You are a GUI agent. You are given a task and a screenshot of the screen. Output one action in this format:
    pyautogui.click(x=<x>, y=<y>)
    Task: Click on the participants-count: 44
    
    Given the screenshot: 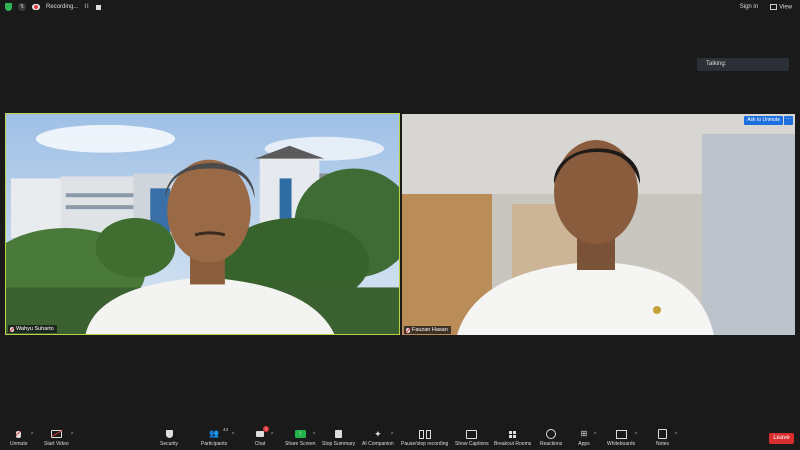 What is the action you would take?
    pyautogui.click(x=226, y=429)
    